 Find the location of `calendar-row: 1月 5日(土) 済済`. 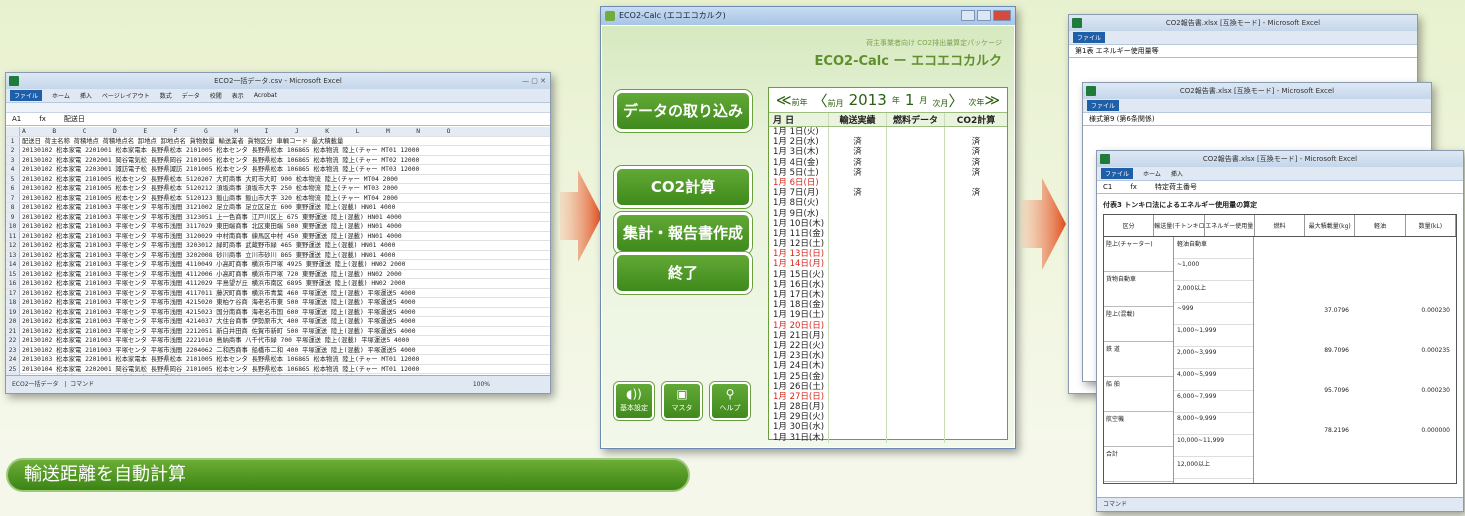

calendar-row: 1月 5日(土) 済済 is located at coordinates (888, 172).